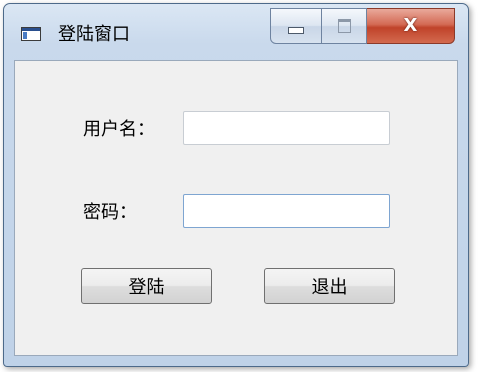  What do you see at coordinates (25, 35) in the screenshot?
I see `app-icon-panel` at bounding box center [25, 35].